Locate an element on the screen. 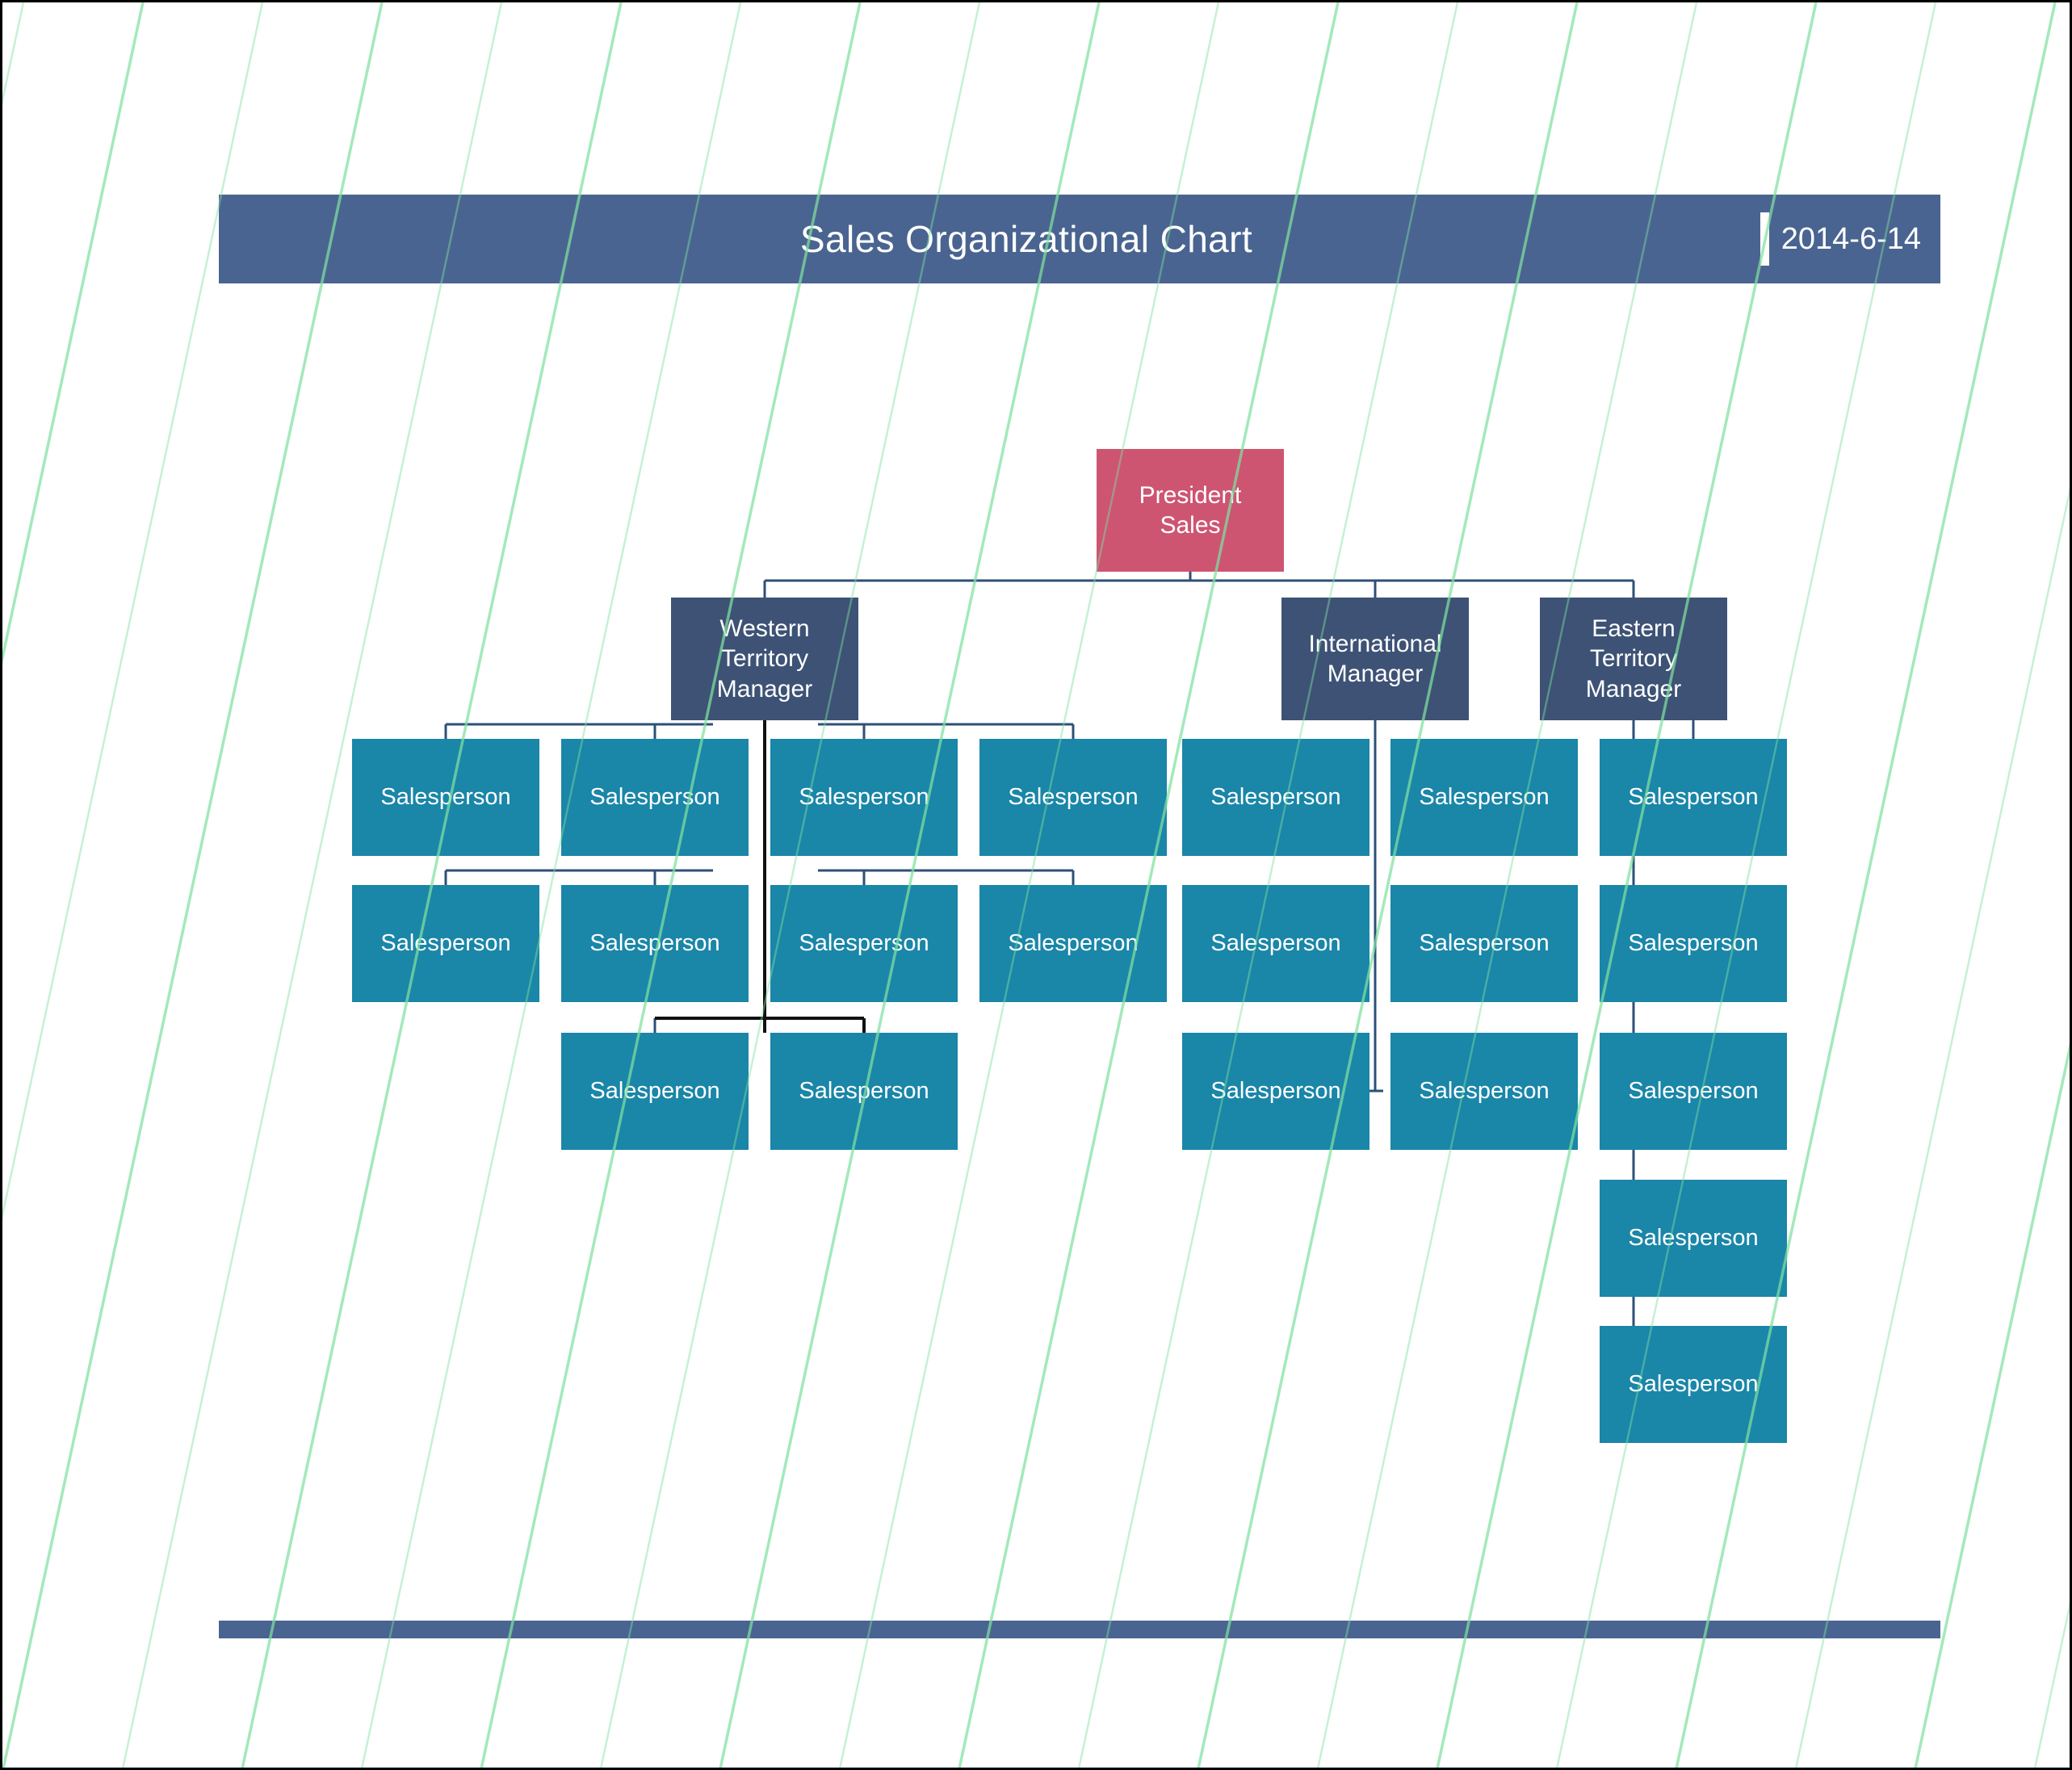 This screenshot has width=2072, height=1770. org-node-president: President Sales is located at coordinates (1190, 511).